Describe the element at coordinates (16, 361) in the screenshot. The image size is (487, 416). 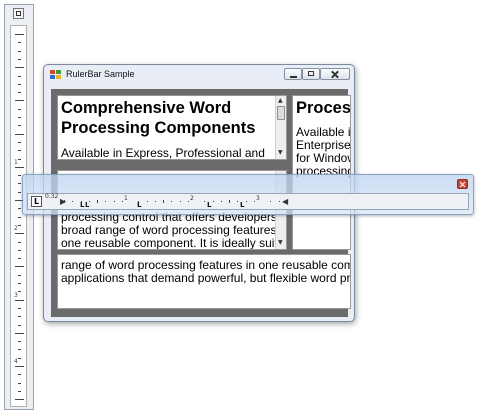
I see `vertical-ruler-number: 4` at that location.